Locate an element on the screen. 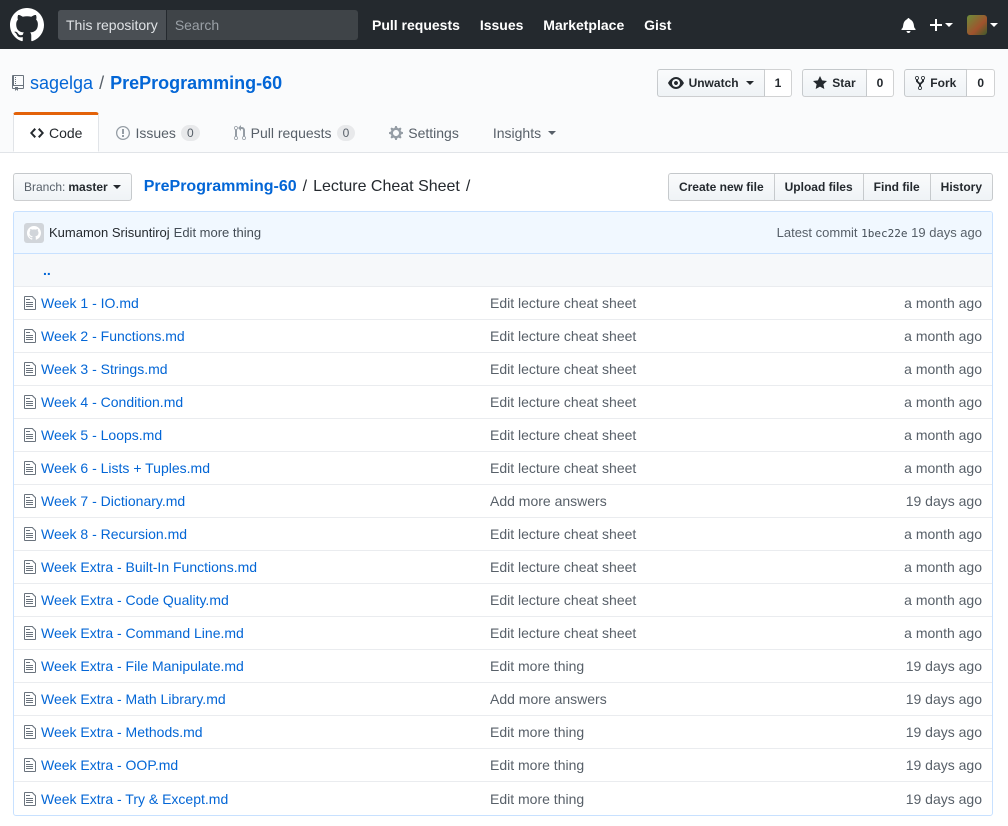 The height and width of the screenshot is (826, 1008). file-name-link: Week Extra - Command Line.md is located at coordinates (265, 633).